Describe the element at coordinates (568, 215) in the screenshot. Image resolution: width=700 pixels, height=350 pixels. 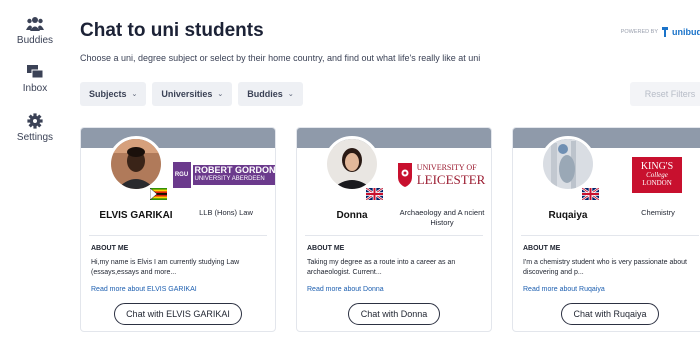
I see `buddy-name: Ruqaiya` at that location.